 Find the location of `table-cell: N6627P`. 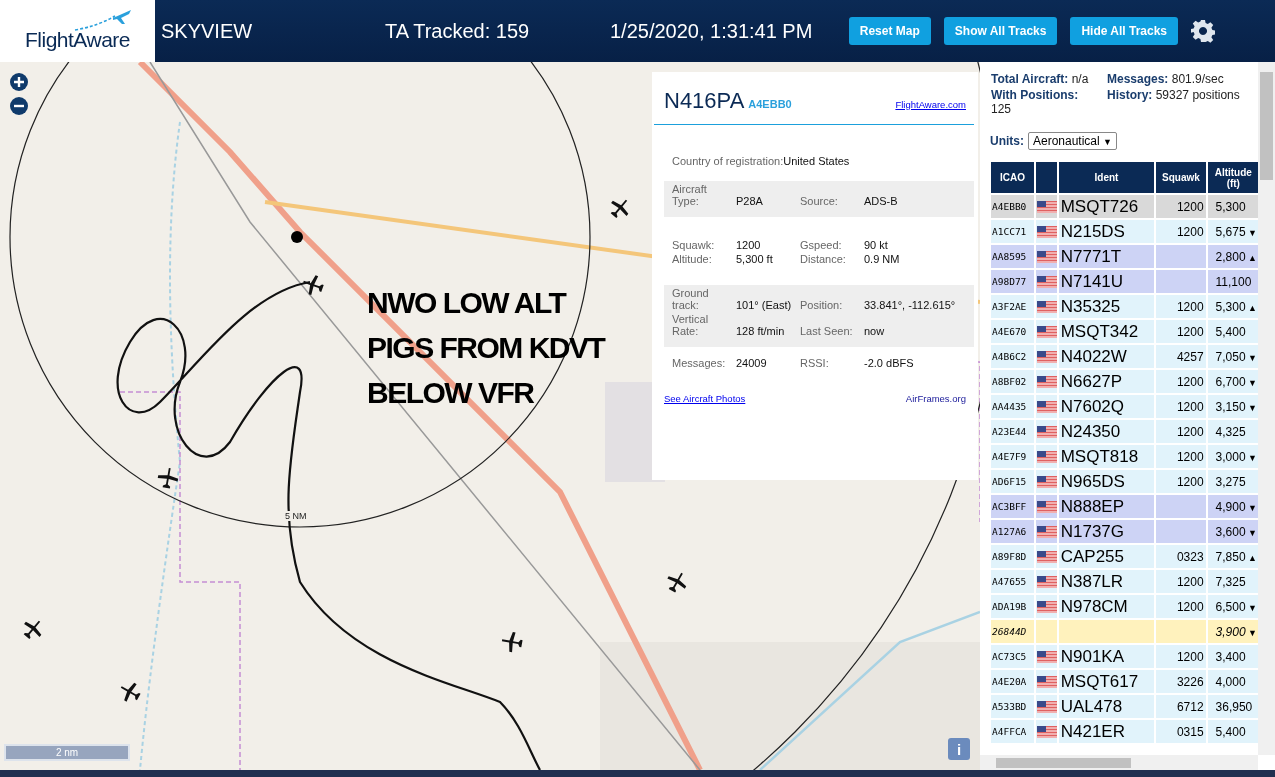

table-cell: N6627P is located at coordinates (1106, 381).